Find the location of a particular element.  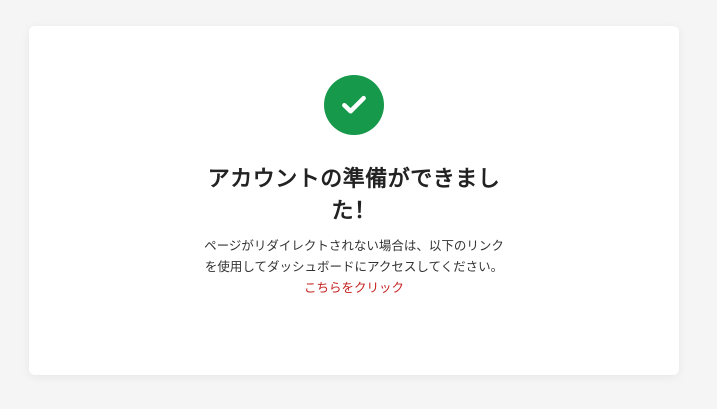

page-title: アカウントの準備ができました！ is located at coordinates (354, 195).